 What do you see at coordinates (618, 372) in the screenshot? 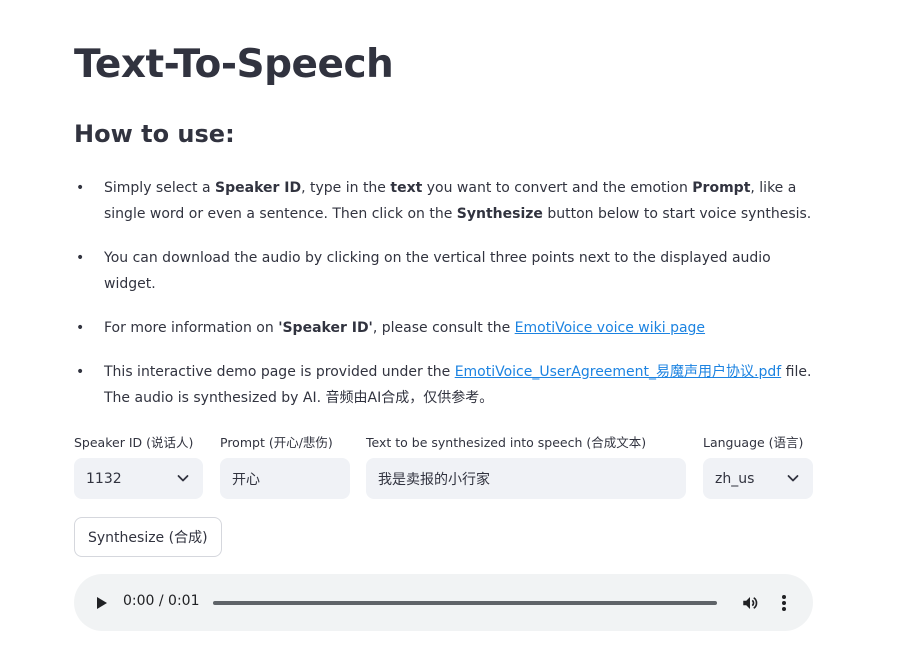
I see `user-agreement-link: EmotiVoice_UserAgreement_易魔声用户协议.pdf` at bounding box center [618, 372].